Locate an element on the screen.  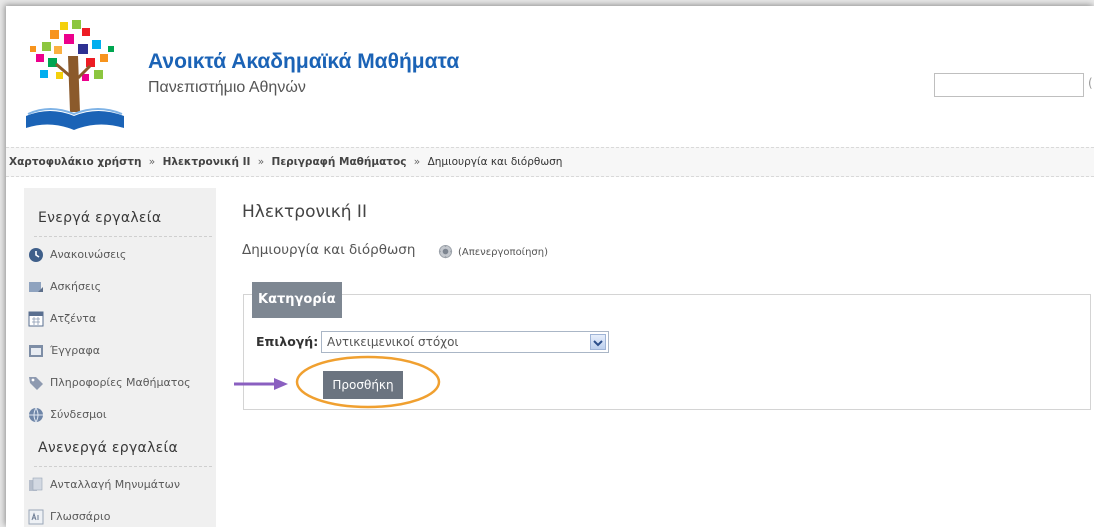
sidebar-item-announcements: Ανακοινώσεις is located at coordinates (122, 255).